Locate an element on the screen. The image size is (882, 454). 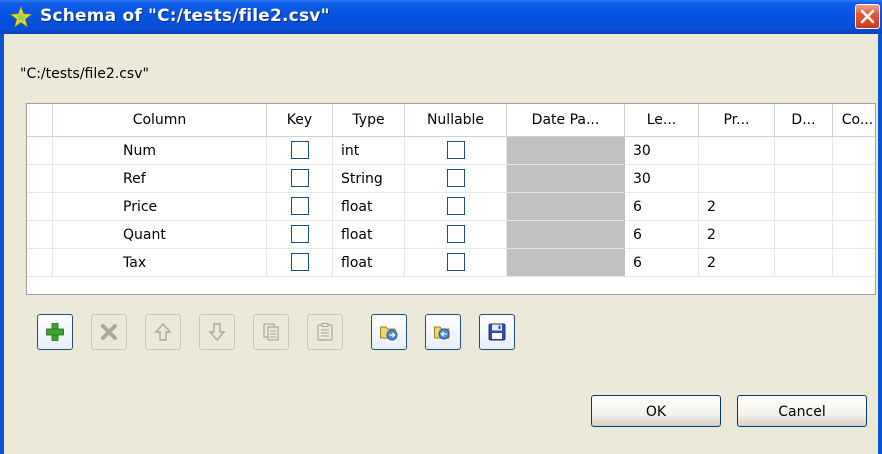
folder-import-icon is located at coordinates (389, 333).